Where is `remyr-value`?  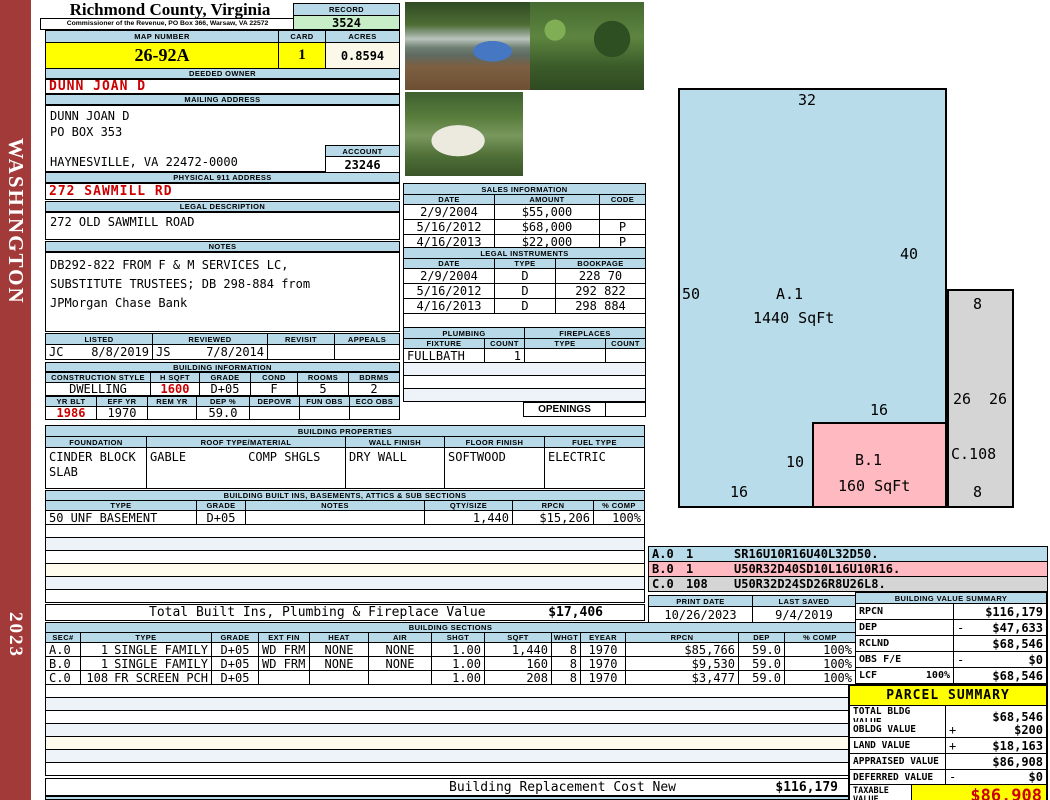 remyr-value is located at coordinates (172, 413).